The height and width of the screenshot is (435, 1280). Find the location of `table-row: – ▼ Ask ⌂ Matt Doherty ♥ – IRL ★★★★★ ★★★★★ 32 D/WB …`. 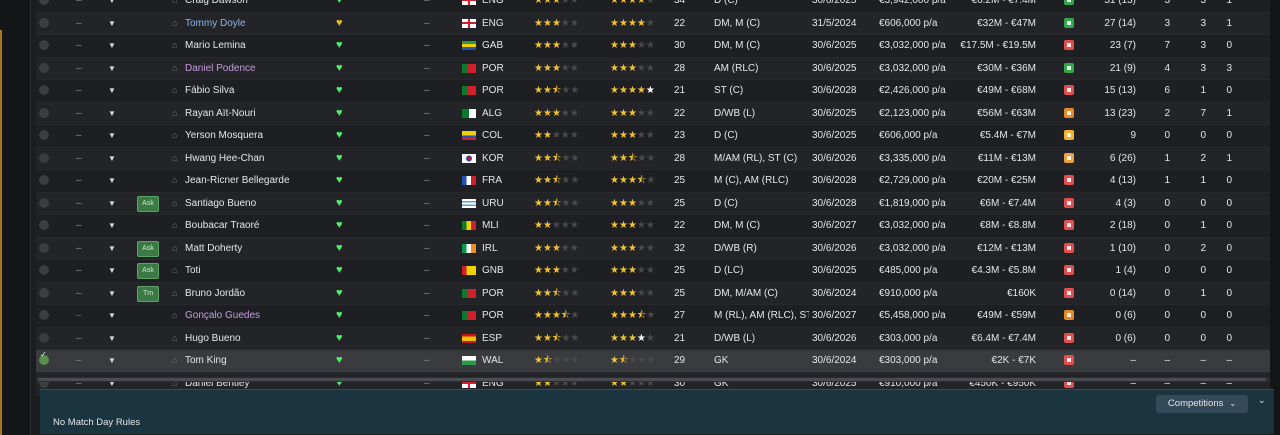

table-row: – ▼ Ask ⌂ Matt Doherty ♥ – IRL ★★★★★ ★★★★★ 32 D/WB … is located at coordinates (653, 248).